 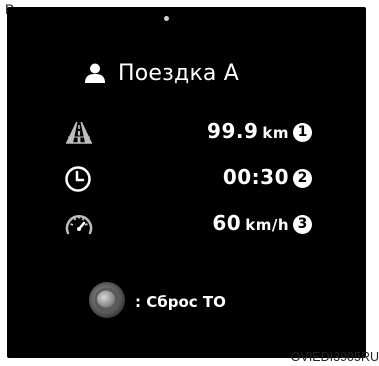 What do you see at coordinates (180, 302) in the screenshot?
I see `reset-label: : Сброс ТО` at bounding box center [180, 302].